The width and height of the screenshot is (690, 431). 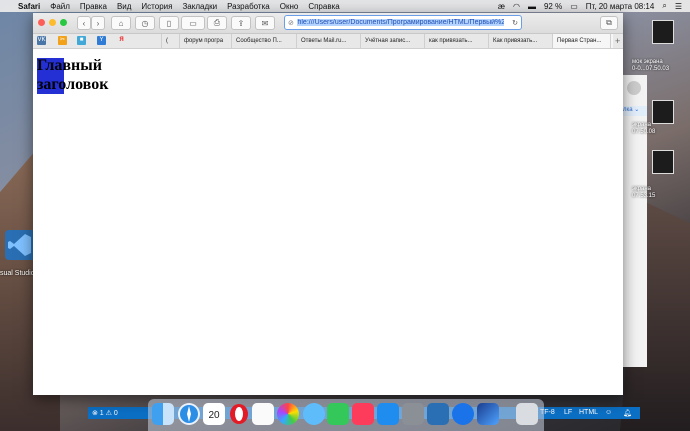 What do you see at coordinates (527, 414) in the screenshot?
I see `trash-icon` at bounding box center [527, 414].